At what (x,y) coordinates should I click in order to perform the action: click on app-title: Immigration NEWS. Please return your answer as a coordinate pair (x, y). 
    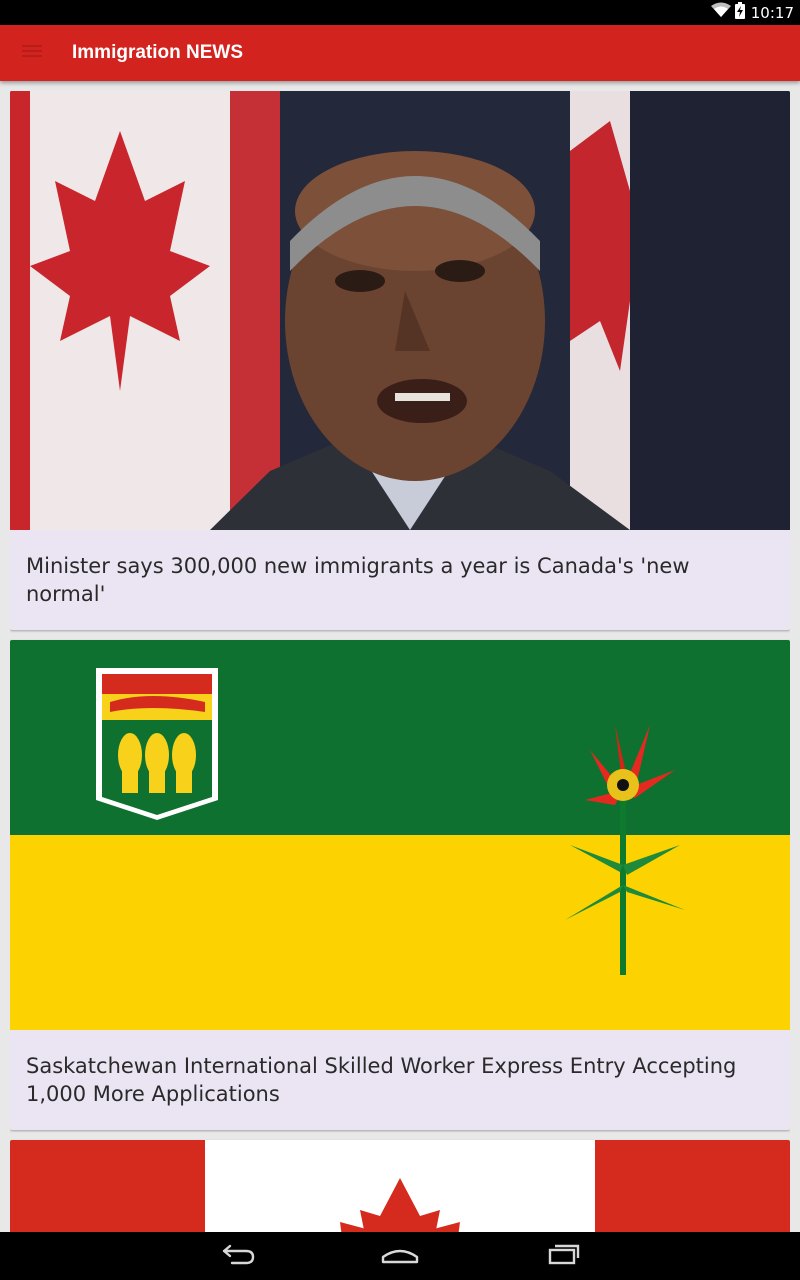
    Looking at the image, I should click on (158, 52).